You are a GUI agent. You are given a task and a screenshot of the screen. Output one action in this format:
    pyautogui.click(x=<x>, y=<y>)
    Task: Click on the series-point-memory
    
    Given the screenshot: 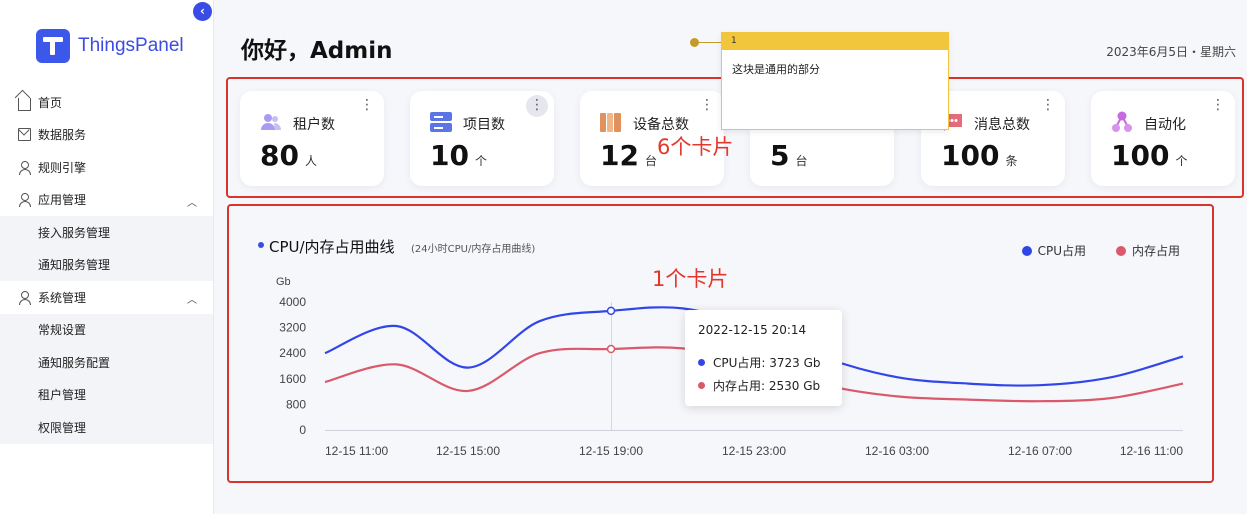 What is the action you would take?
    pyautogui.click(x=611, y=349)
    